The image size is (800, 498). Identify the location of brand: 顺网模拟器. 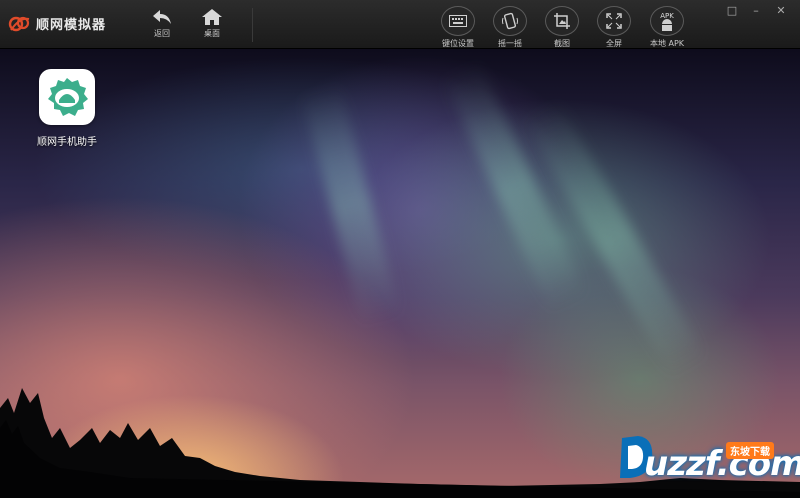
(57, 23).